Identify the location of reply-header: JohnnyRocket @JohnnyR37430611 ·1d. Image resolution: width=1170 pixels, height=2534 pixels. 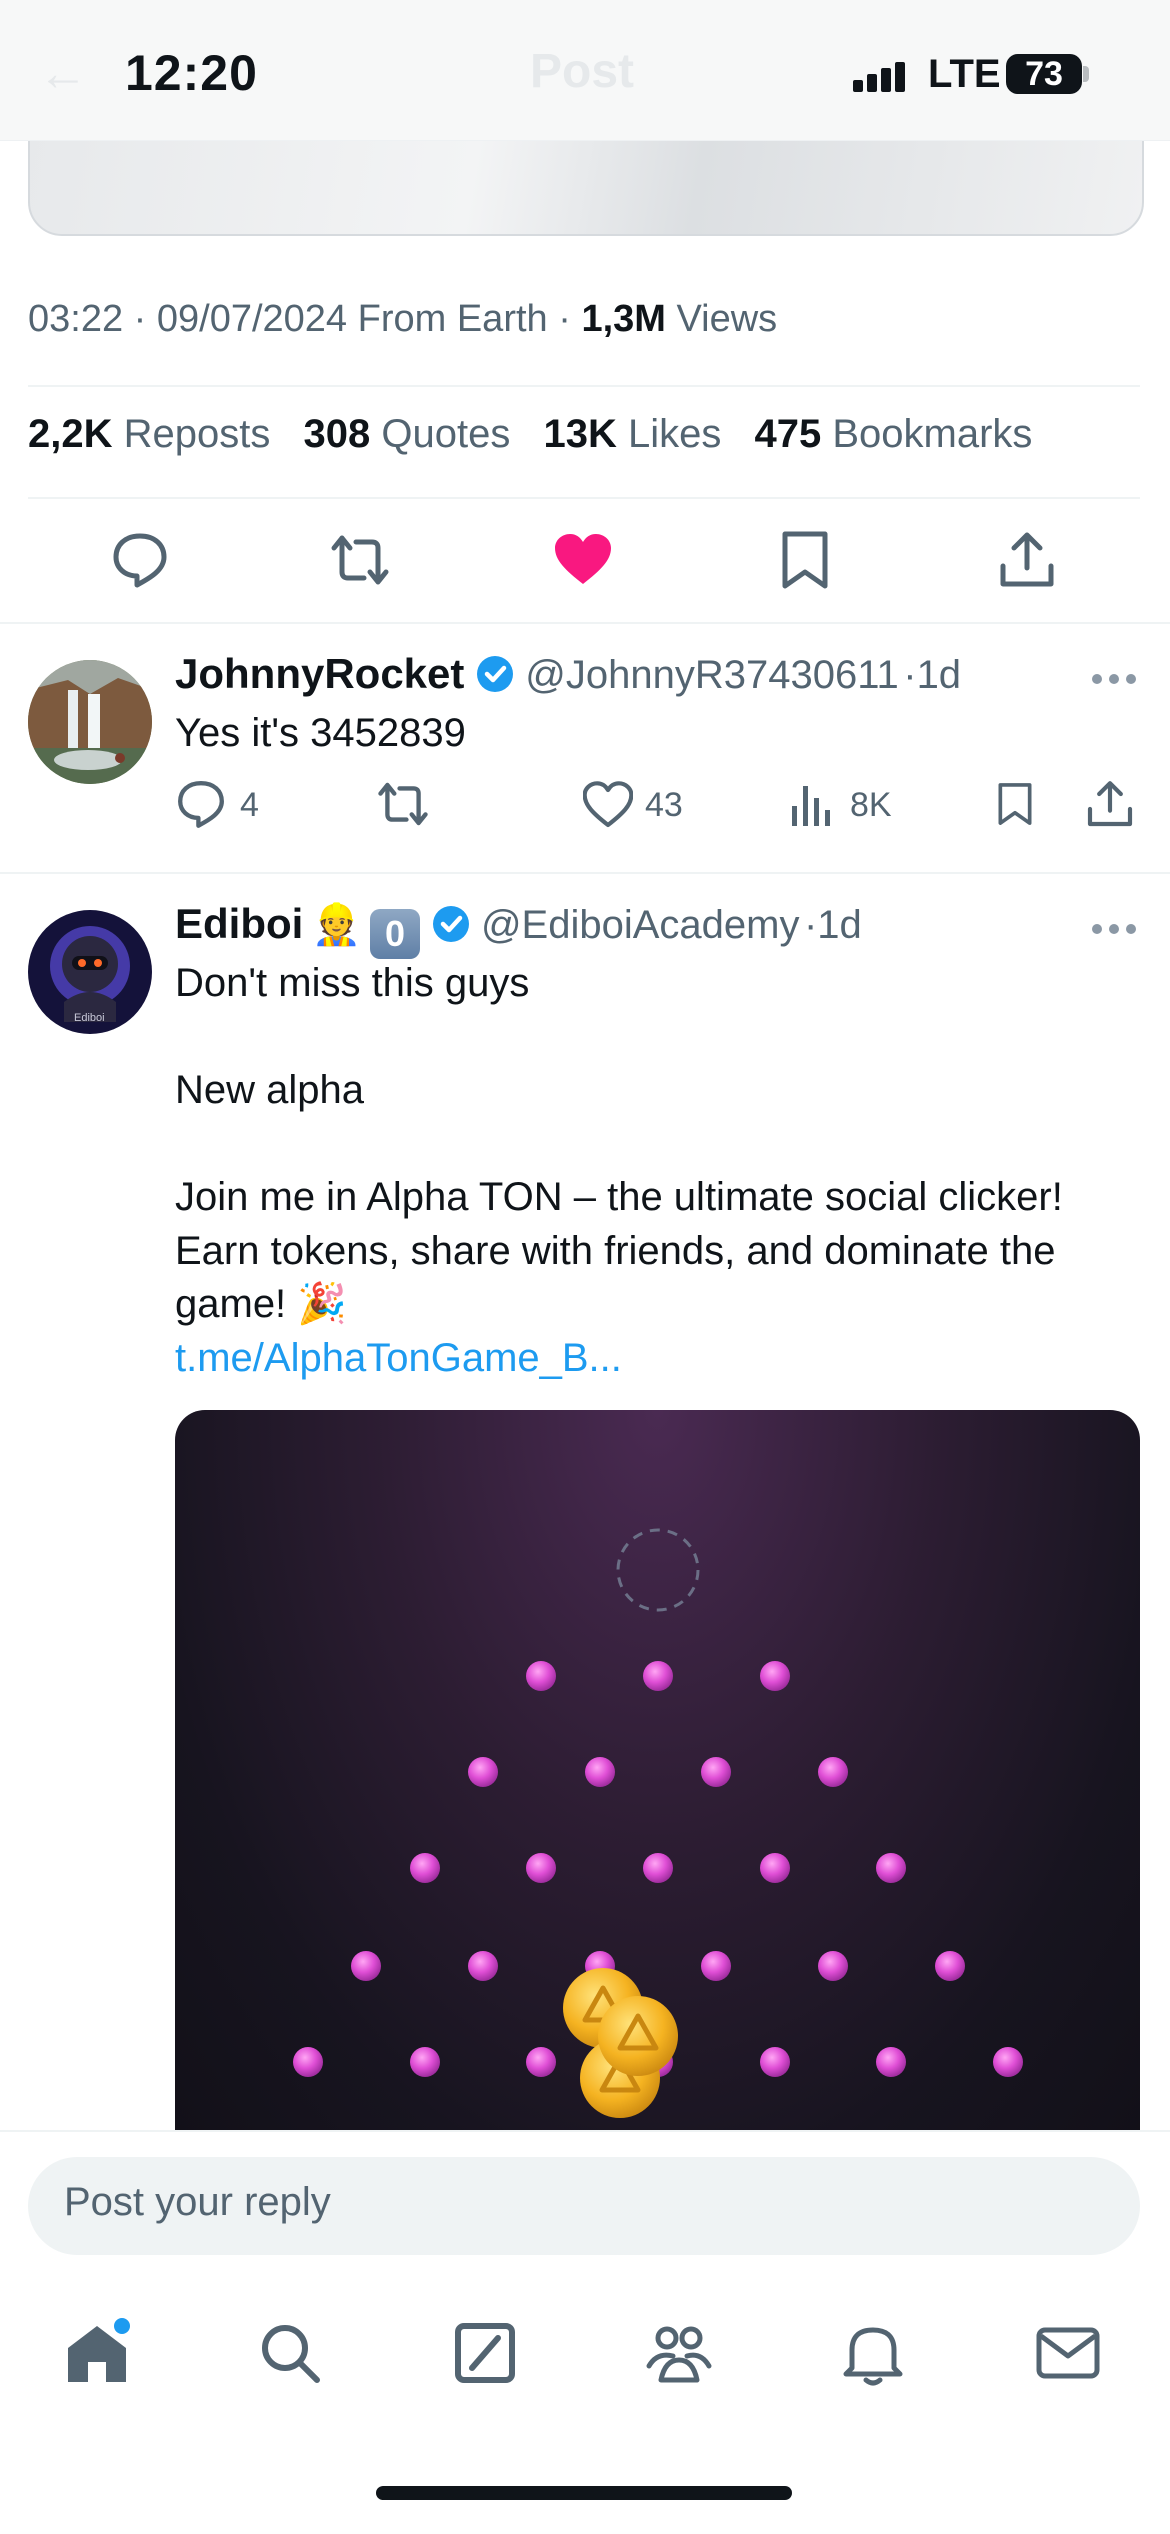
(568, 673).